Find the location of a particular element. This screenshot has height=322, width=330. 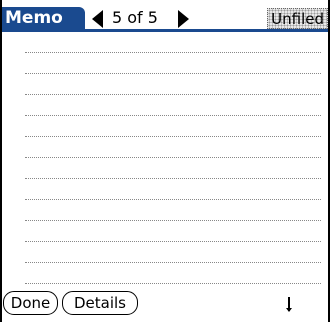

record-position: 5 of 5 is located at coordinates (135, 17).